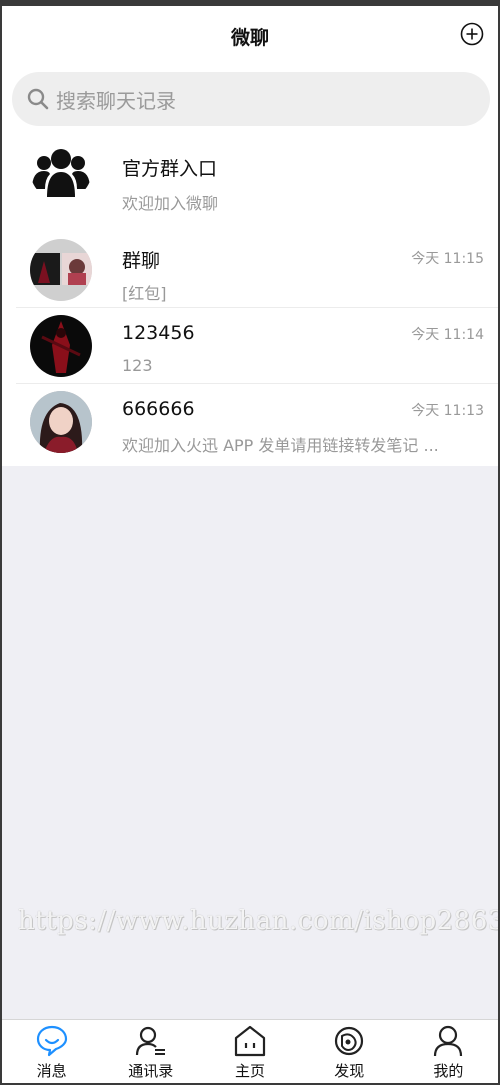 Image resolution: width=500 pixels, height=1085 pixels. What do you see at coordinates (250, 270) in the screenshot?
I see `chat-item-group: 群聊 今天 11:15 [红包]` at bounding box center [250, 270].